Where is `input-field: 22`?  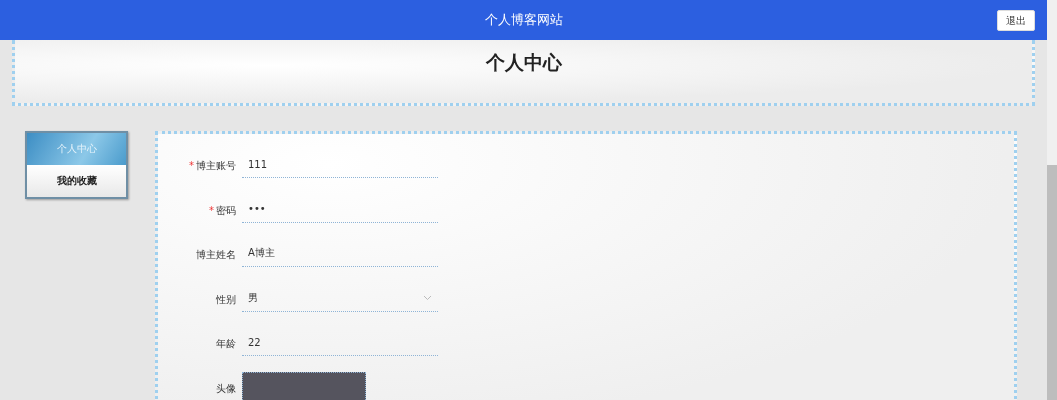
input-field: 22 is located at coordinates (340, 342).